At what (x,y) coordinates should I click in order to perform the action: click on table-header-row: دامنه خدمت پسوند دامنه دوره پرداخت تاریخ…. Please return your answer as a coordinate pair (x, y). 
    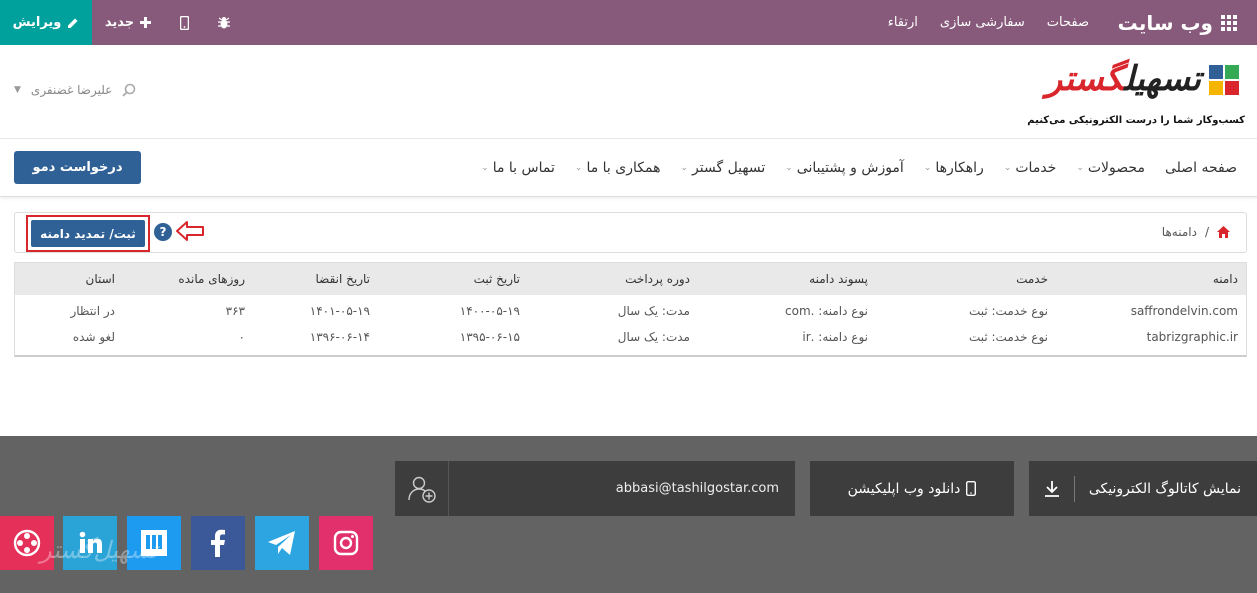
    Looking at the image, I should click on (630, 279).